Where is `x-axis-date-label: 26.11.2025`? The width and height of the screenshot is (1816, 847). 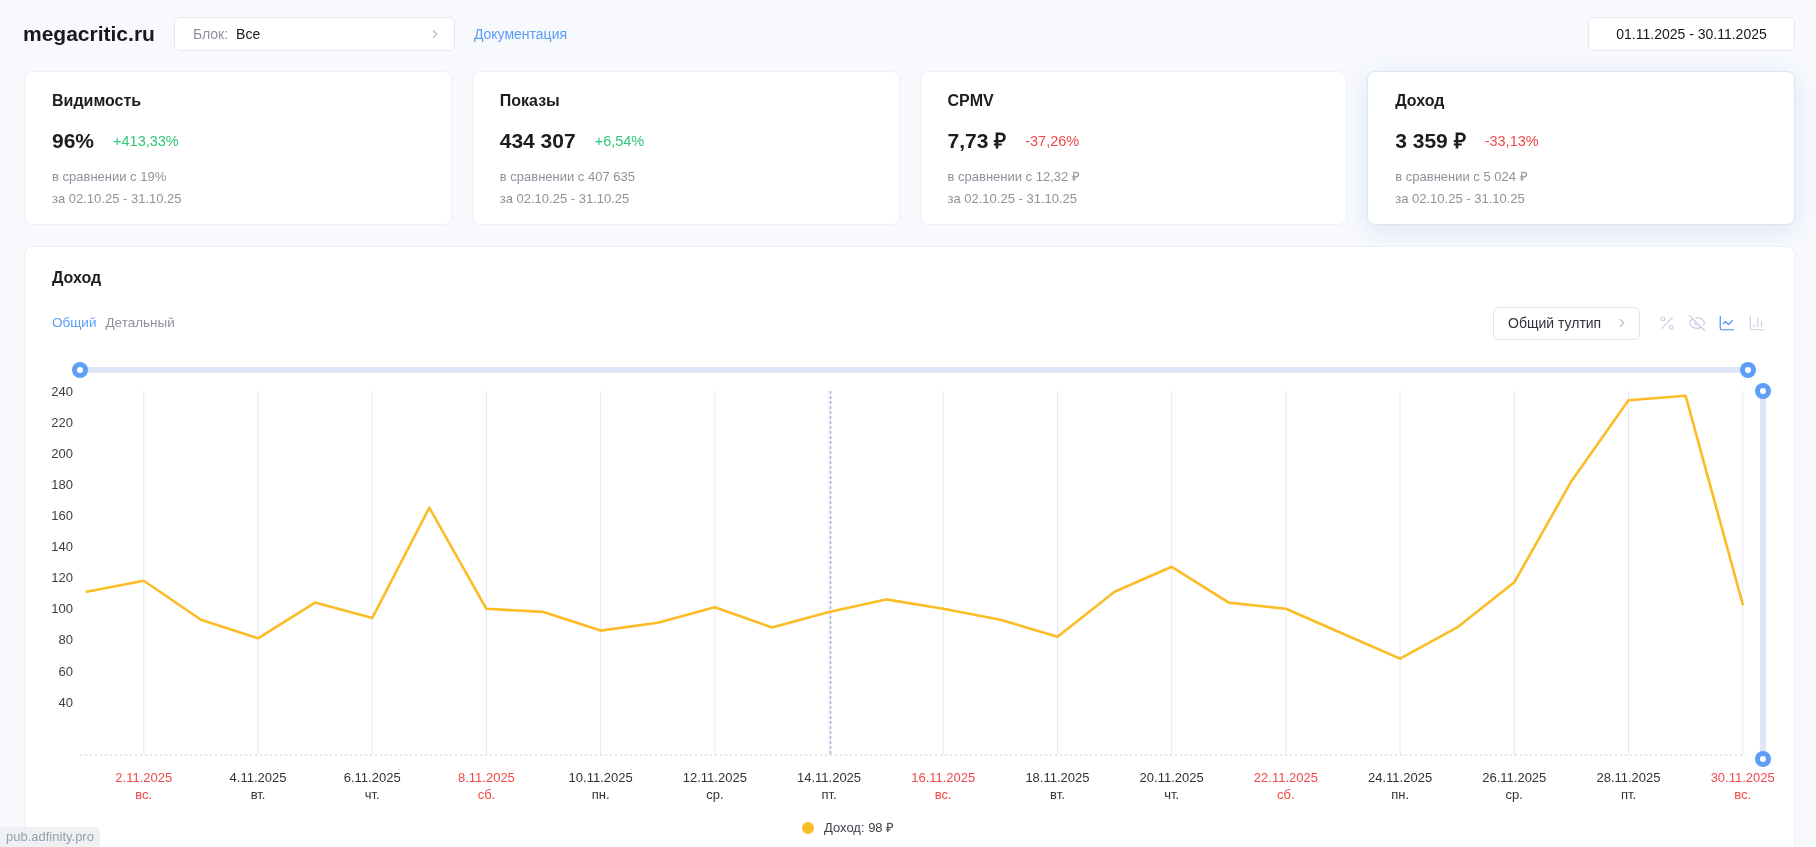
x-axis-date-label: 26.11.2025 is located at coordinates (1514, 777).